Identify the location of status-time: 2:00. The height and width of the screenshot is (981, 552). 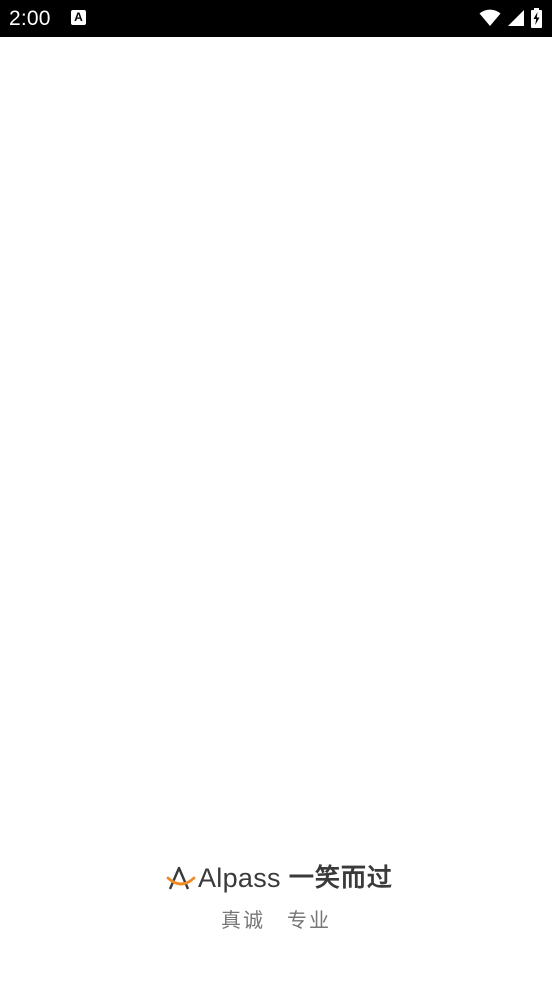
(30, 18).